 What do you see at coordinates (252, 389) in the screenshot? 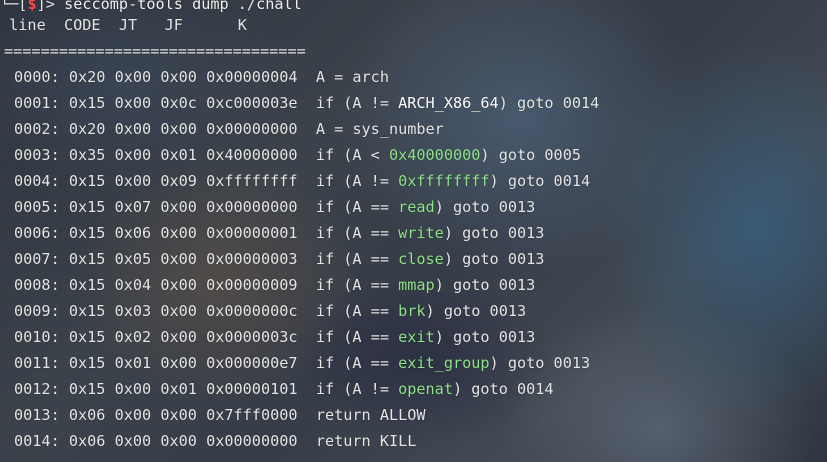
I see `instruction-k: 0x00000101` at bounding box center [252, 389].